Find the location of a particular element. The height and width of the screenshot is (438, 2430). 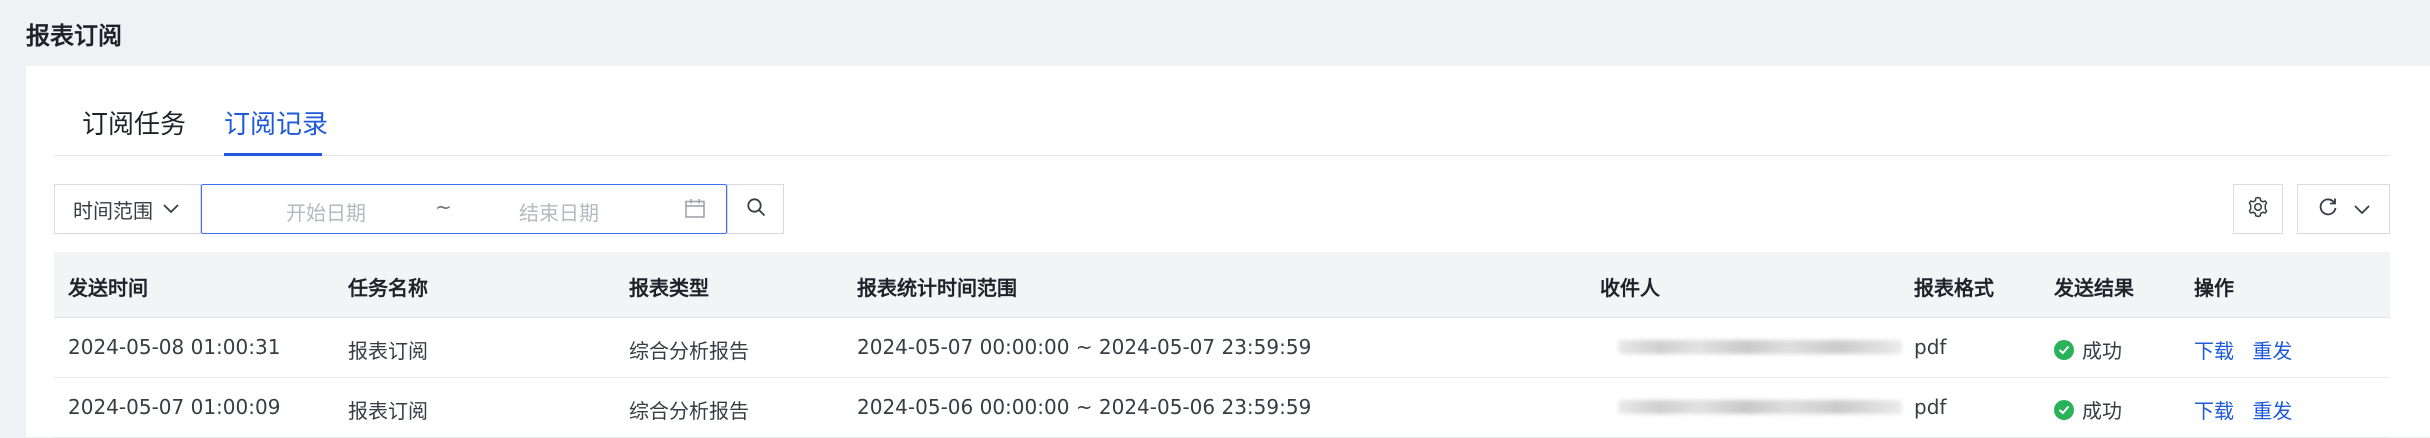

end-date-input: 结束日期 is located at coordinates (559, 211).